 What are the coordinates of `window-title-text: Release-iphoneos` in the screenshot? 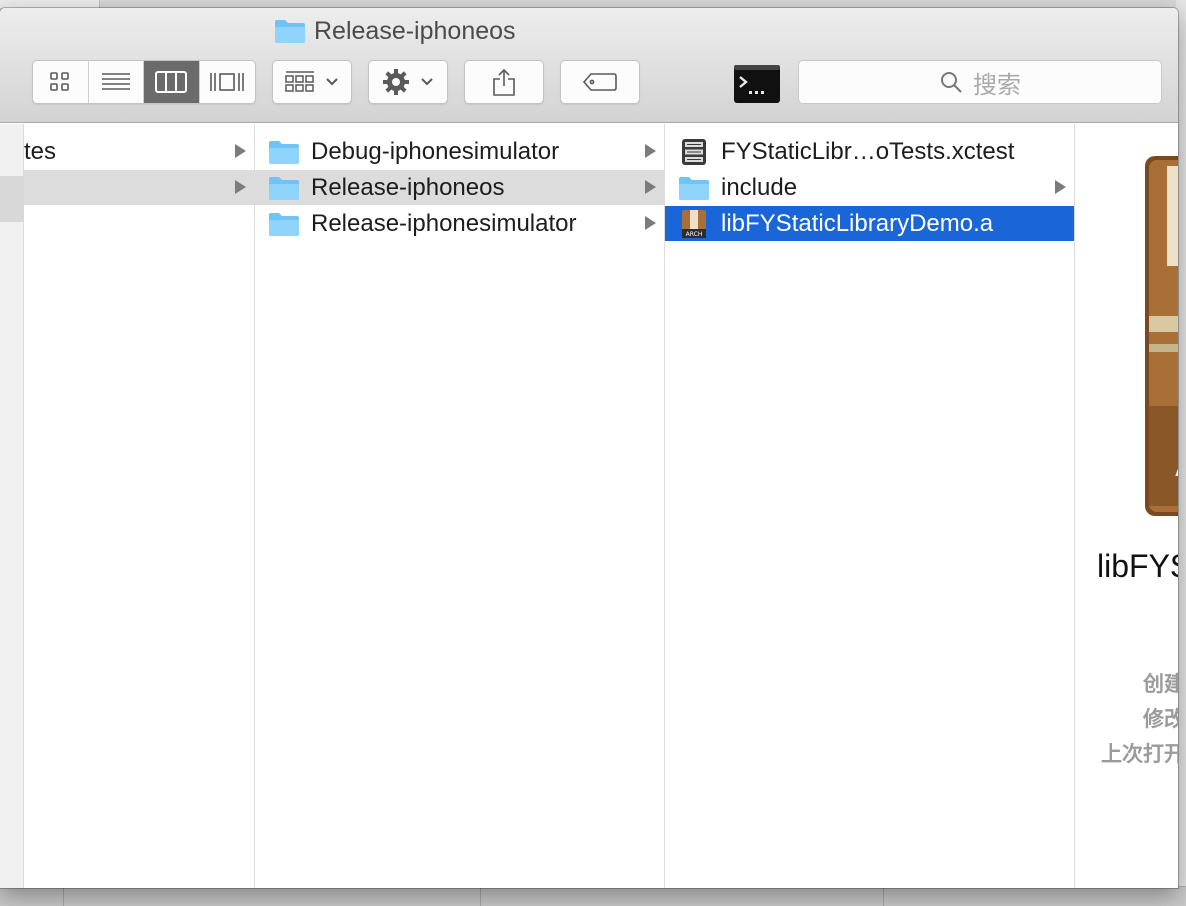 It's located at (415, 30).